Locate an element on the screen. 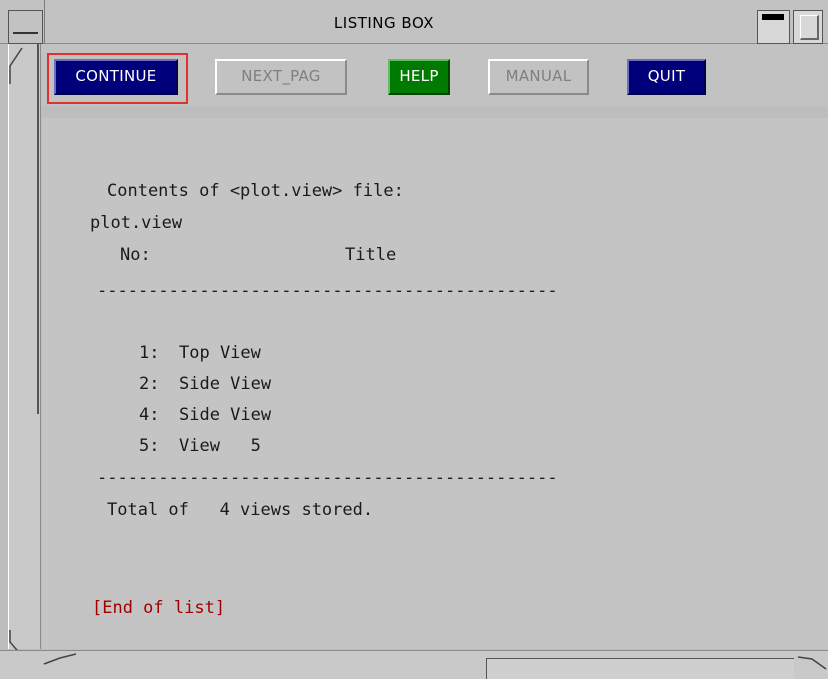  row-number: 4: is located at coordinates (149, 415).